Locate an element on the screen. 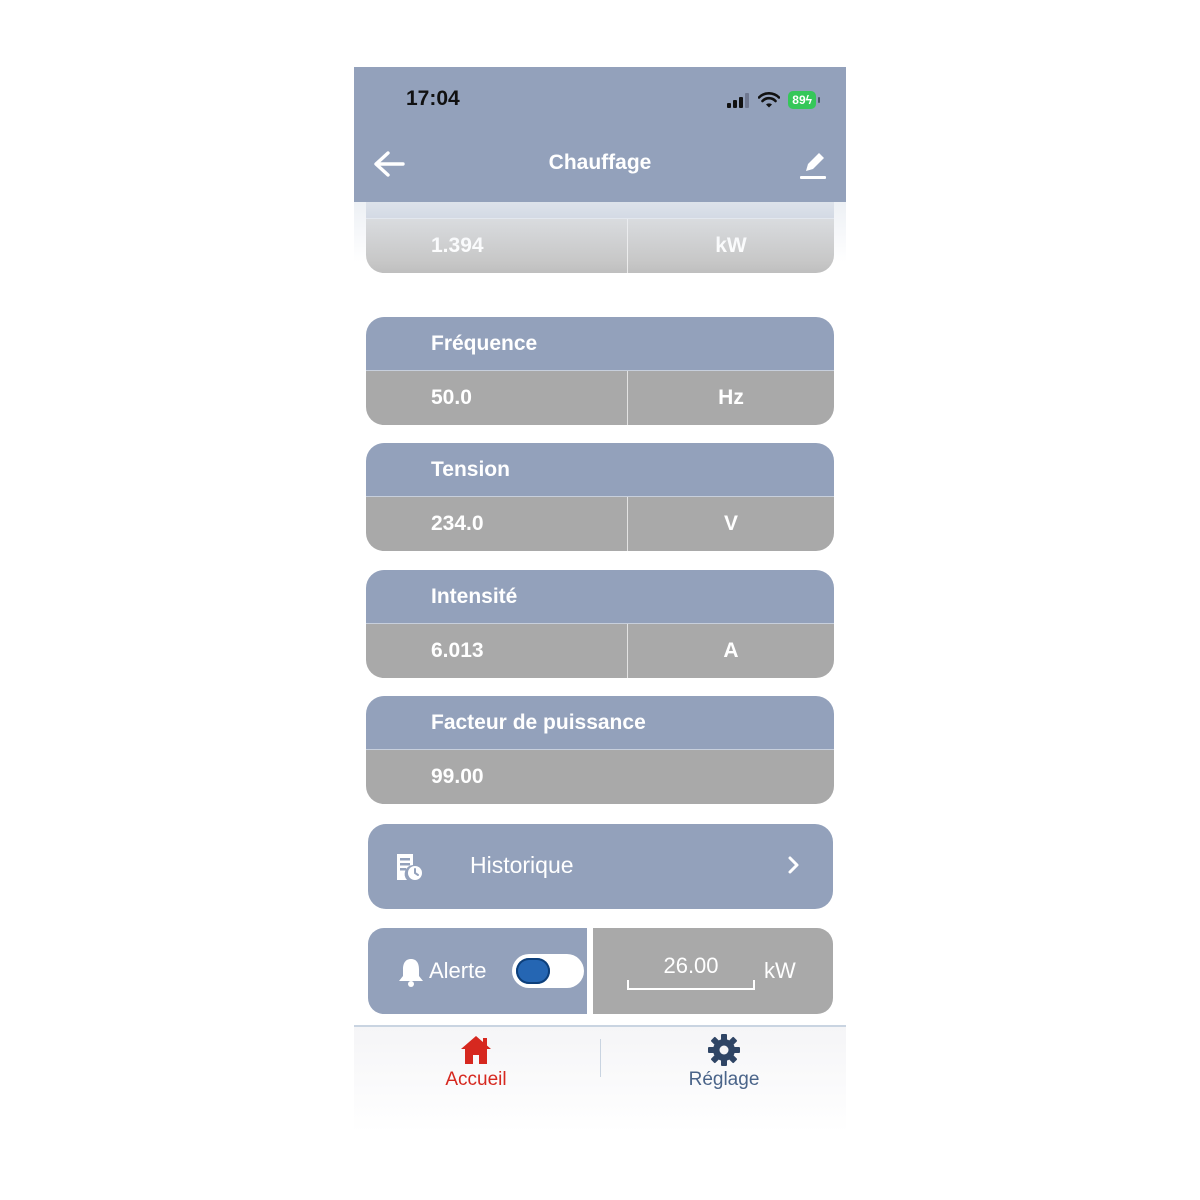  bell-icon is located at coordinates (411, 973).